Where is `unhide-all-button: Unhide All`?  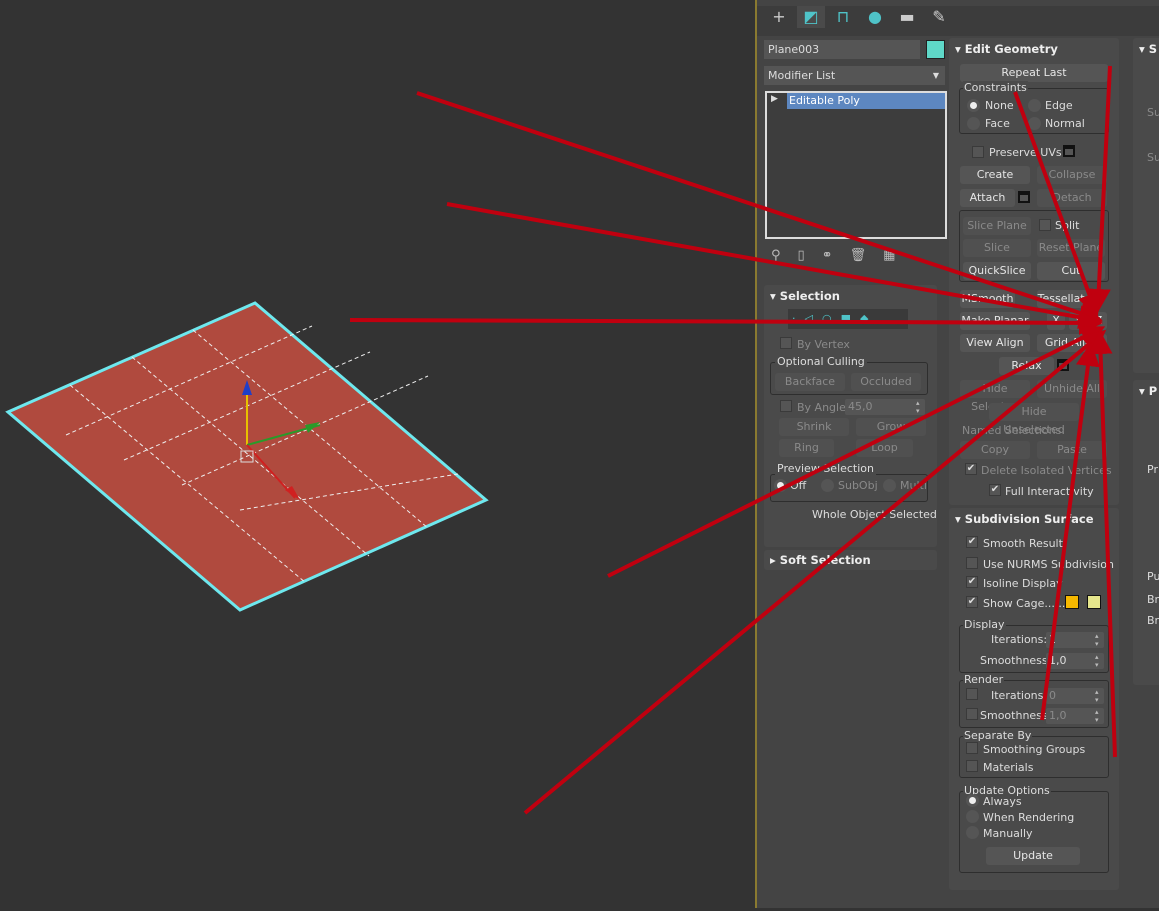 unhide-all-button: Unhide All is located at coordinates (1072, 389).